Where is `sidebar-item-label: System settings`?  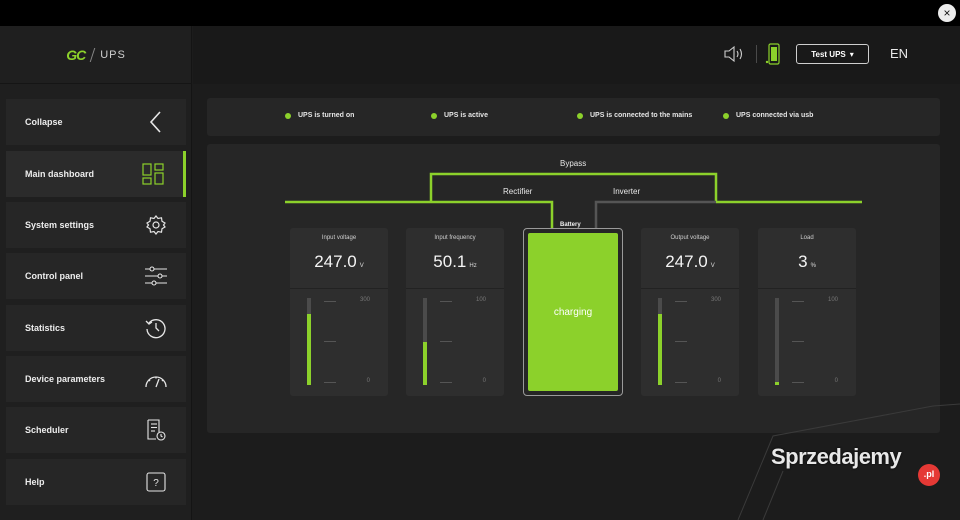
sidebar-item-label: System settings is located at coordinates (60, 225).